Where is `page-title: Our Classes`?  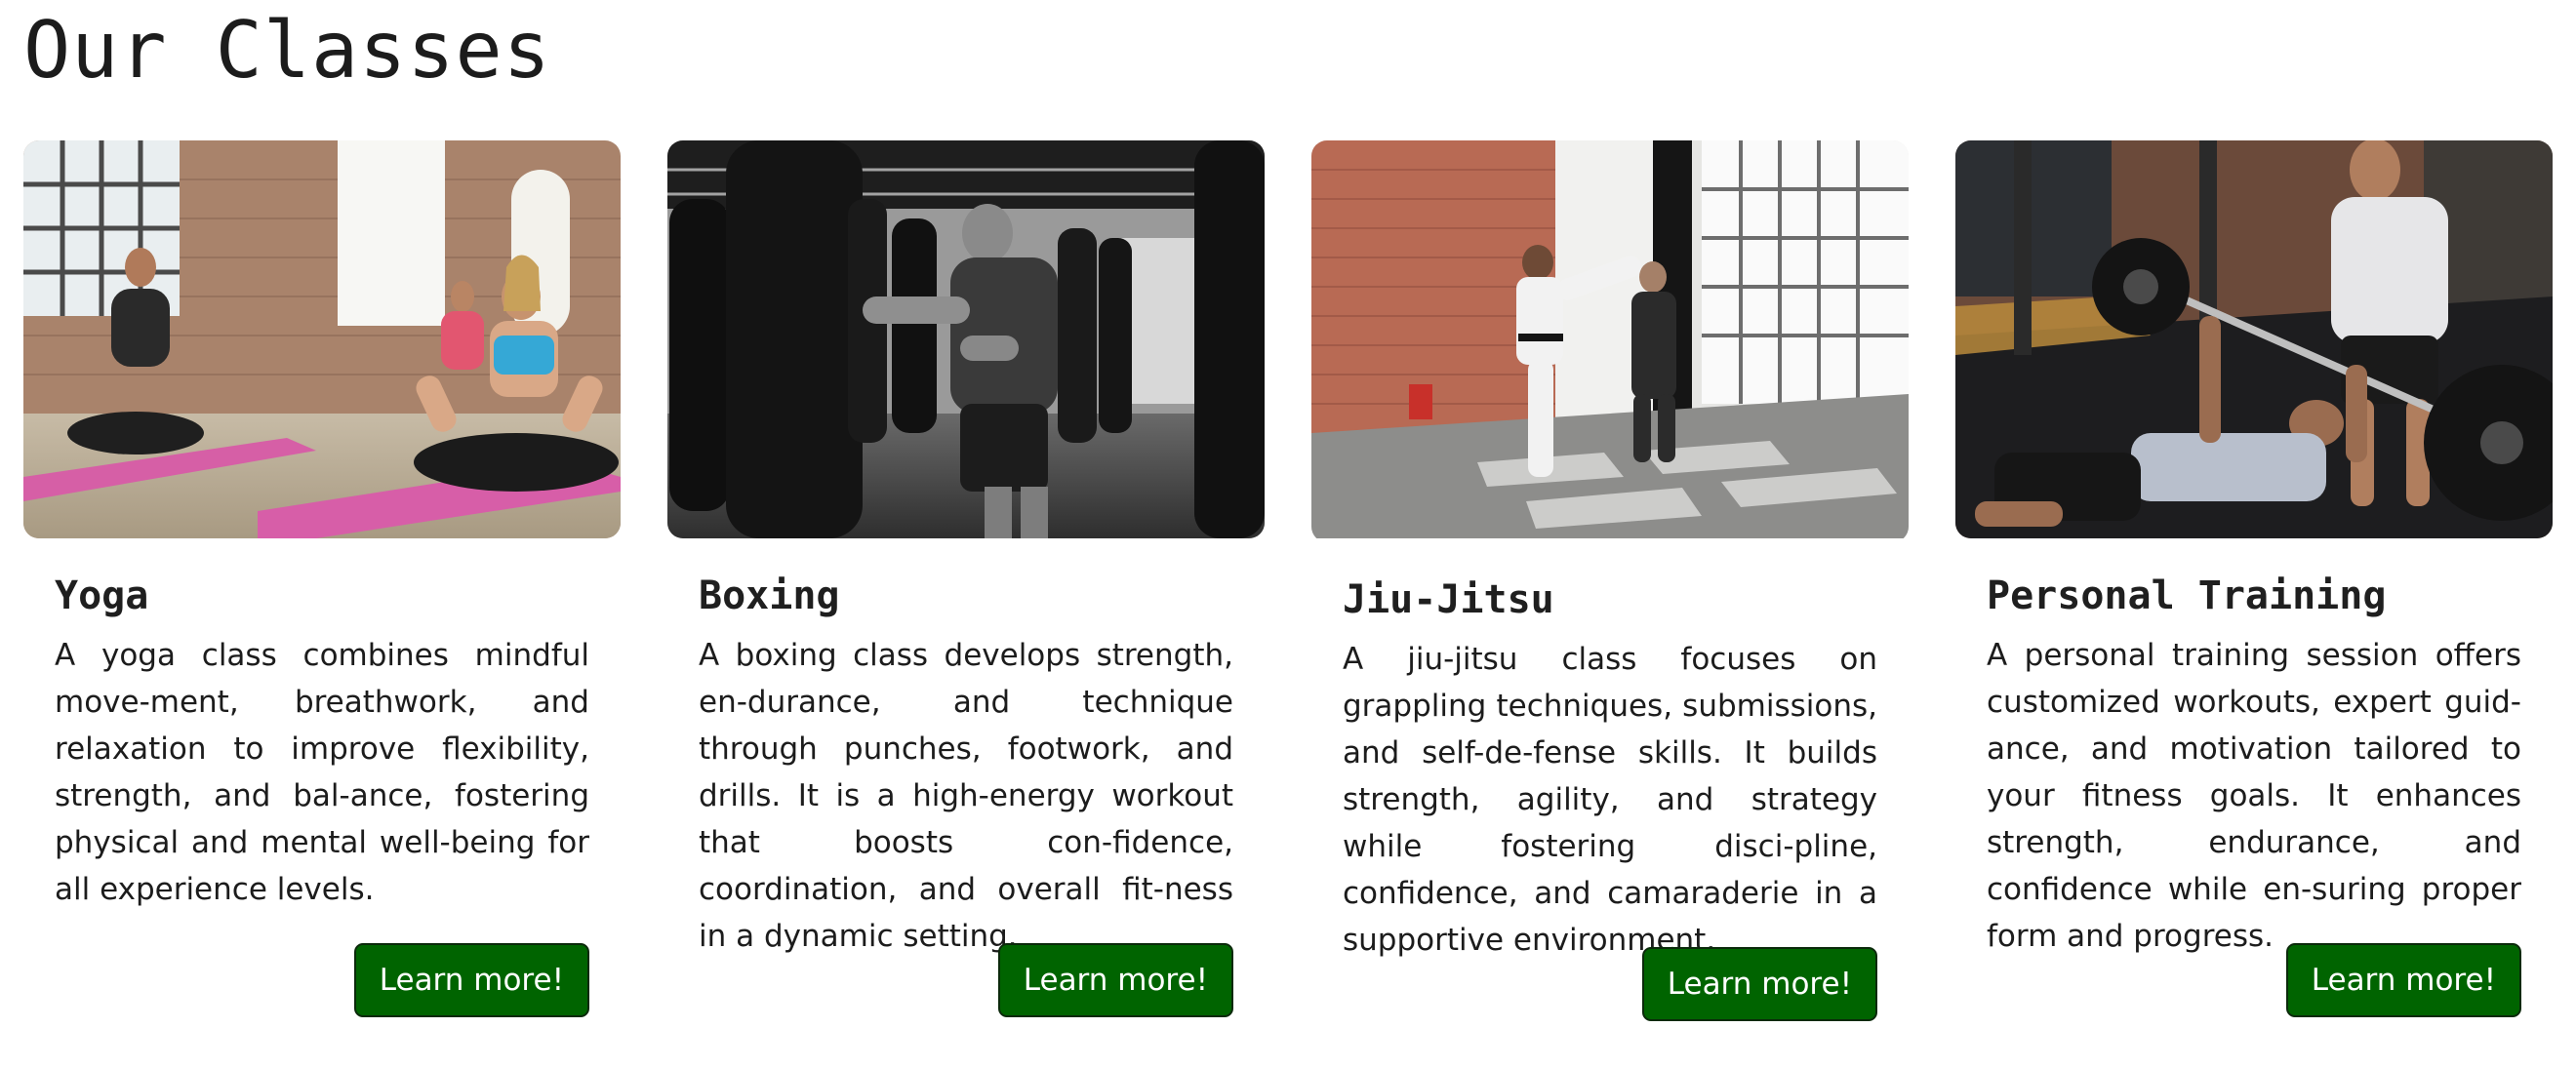 page-title: Our Classes is located at coordinates (287, 50).